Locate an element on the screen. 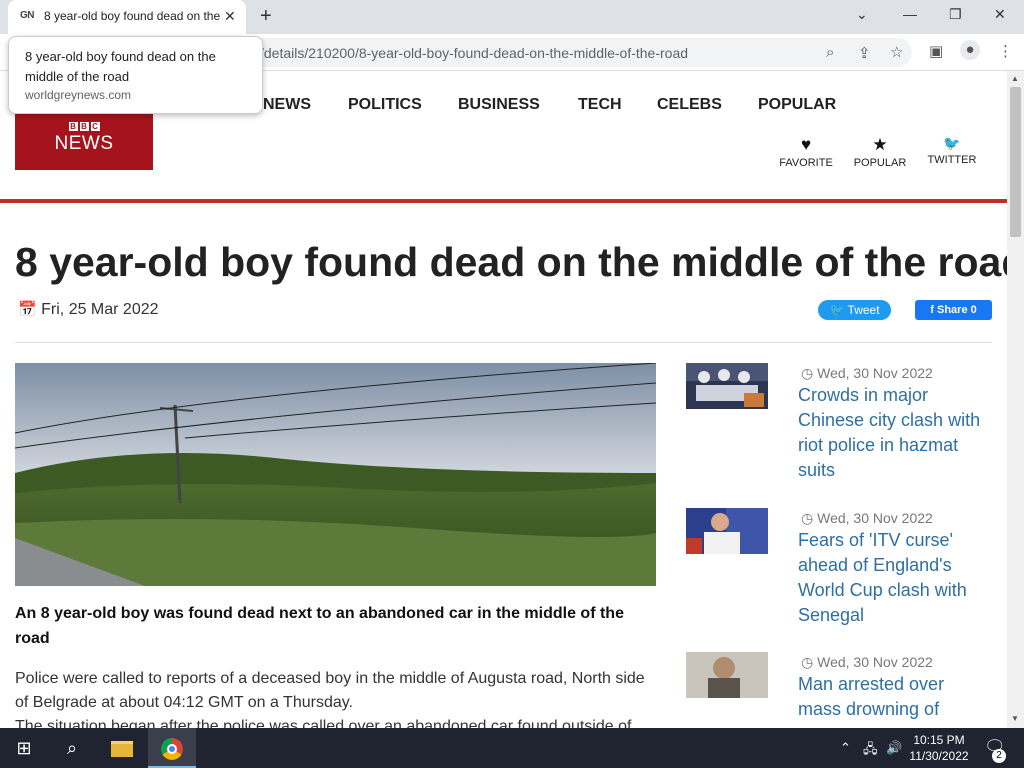 This screenshot has height=768, width=1024. nav-tech: TECH is located at coordinates (600, 105).